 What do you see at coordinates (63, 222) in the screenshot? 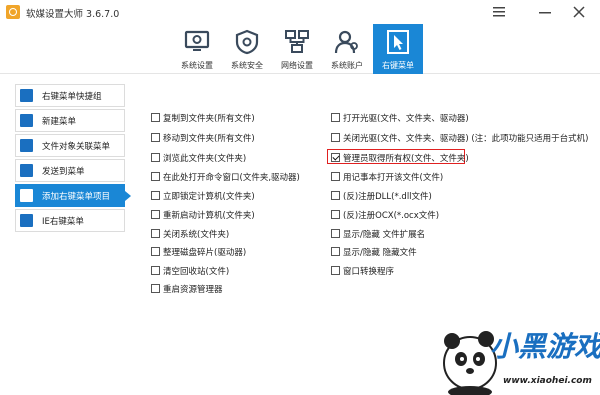
I see `sidebar-item-label: IE右键菜单` at bounding box center [63, 222].